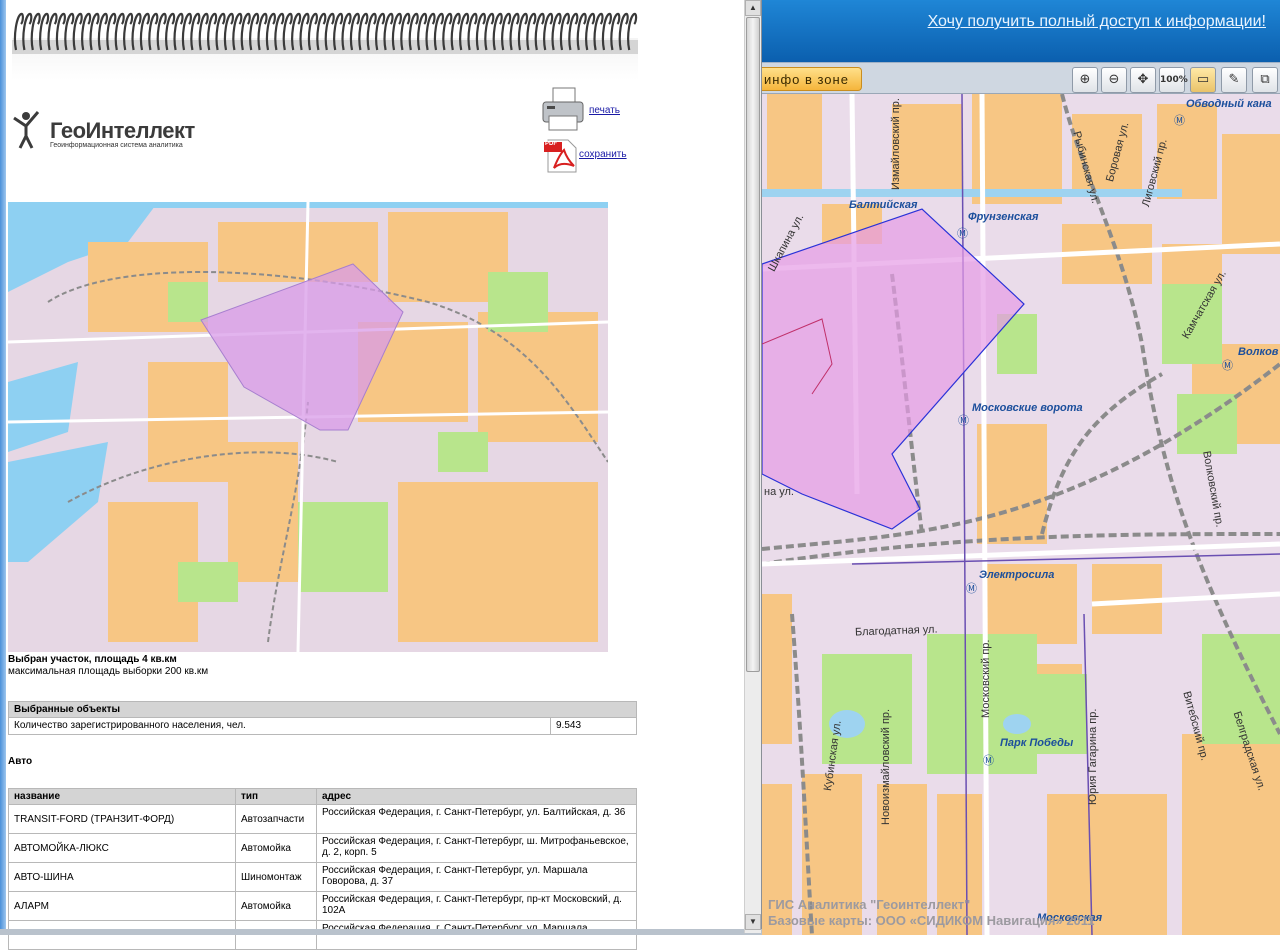  Describe the element at coordinates (1173, 80) in the screenshot. I see `zoom-100-icon: 100%` at that location.